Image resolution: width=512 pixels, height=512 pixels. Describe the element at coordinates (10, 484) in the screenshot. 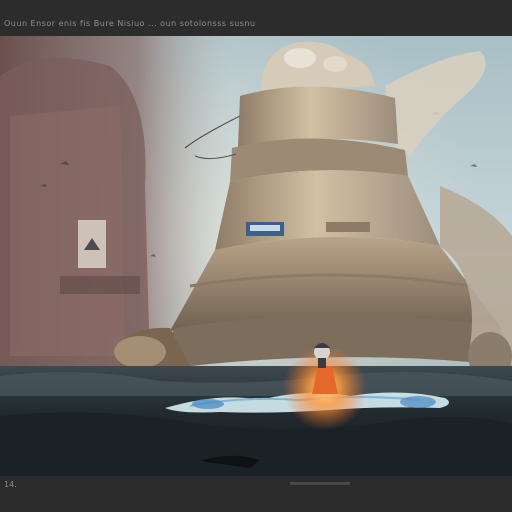

I see `corner-mark: 14.` at that location.